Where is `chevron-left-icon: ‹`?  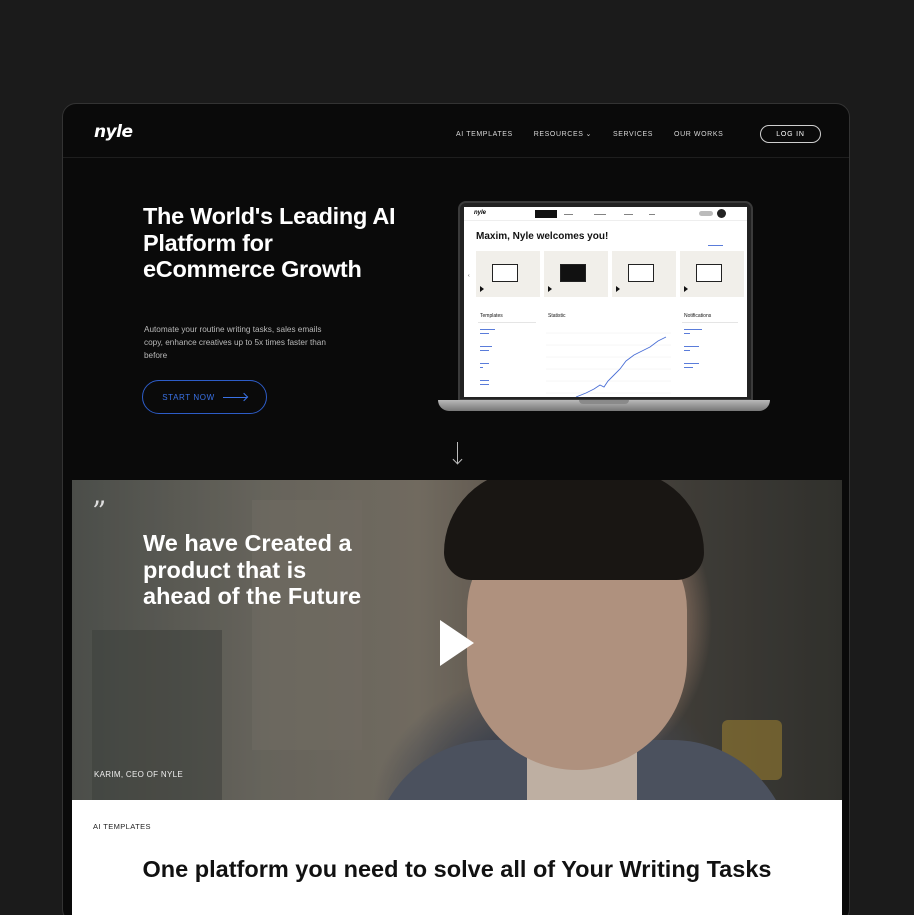 chevron-left-icon: ‹ is located at coordinates (469, 276).